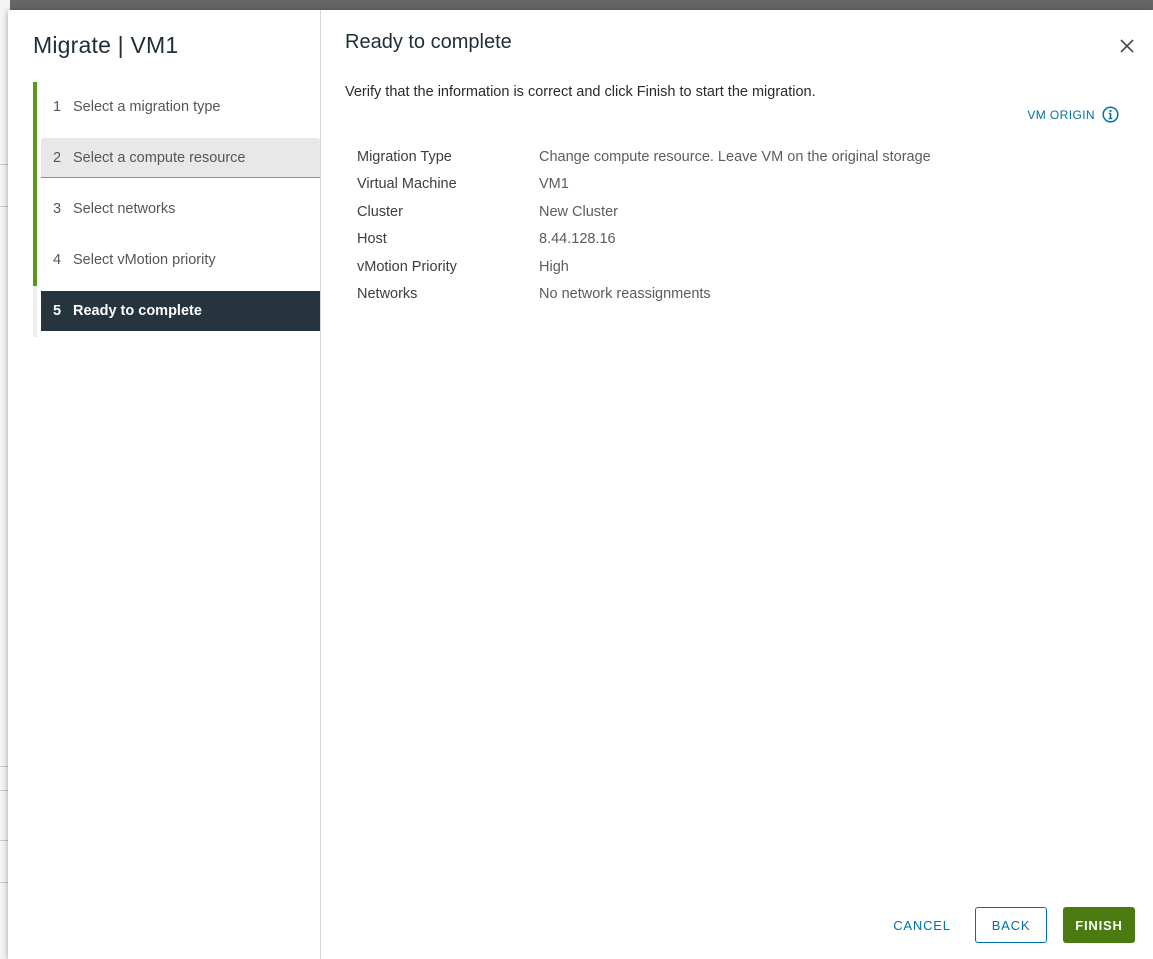  What do you see at coordinates (1011, 925) in the screenshot?
I see `back-button: BACK` at bounding box center [1011, 925].